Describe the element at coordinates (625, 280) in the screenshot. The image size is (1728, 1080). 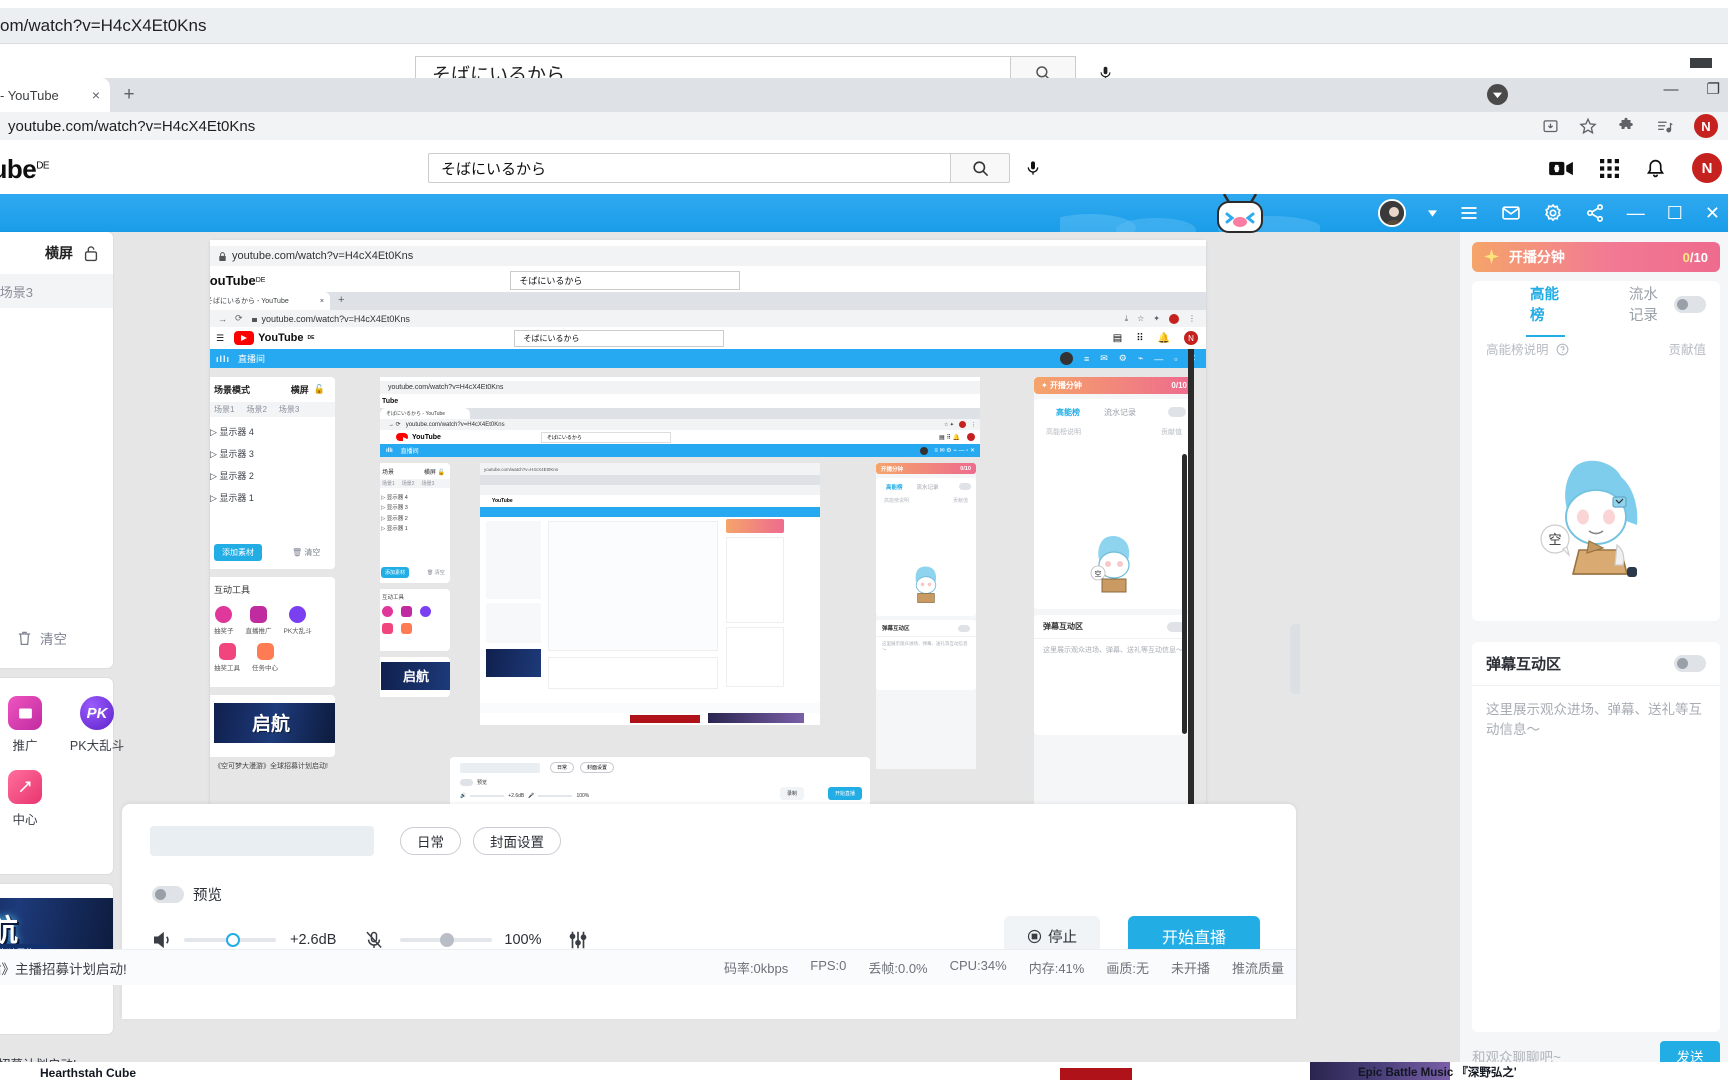
I see `nested-yt-search-l2: そばにいるから` at that location.